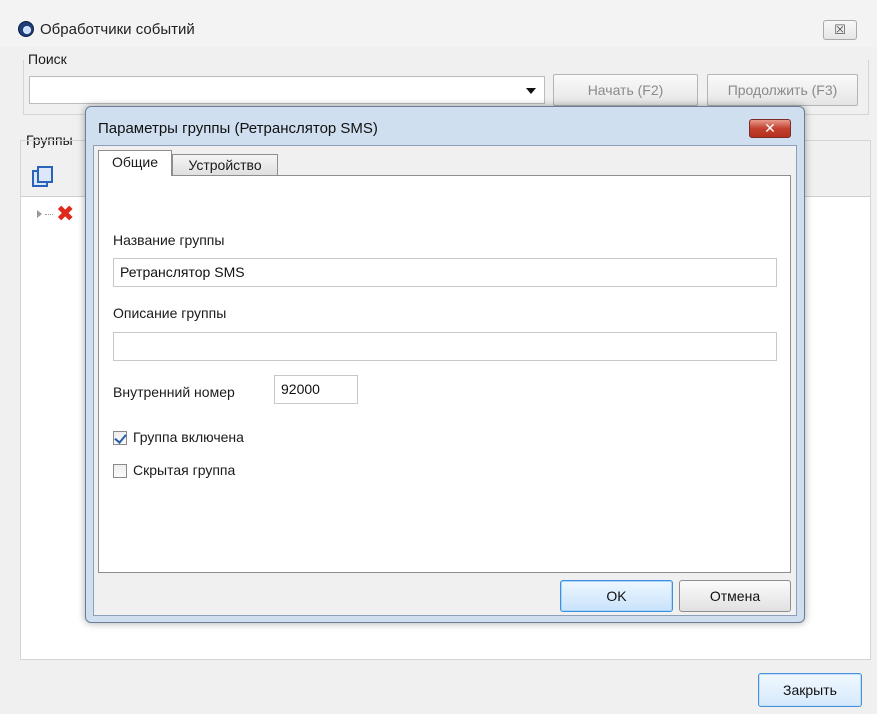  What do you see at coordinates (169, 240) in the screenshot?
I see `group-name-label: Название группы` at bounding box center [169, 240].